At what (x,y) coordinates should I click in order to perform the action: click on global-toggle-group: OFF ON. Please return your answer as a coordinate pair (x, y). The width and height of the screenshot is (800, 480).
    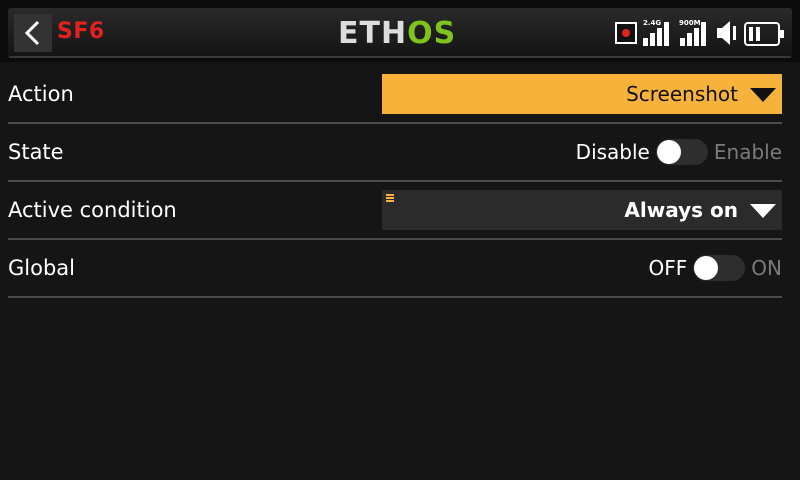
    Looking at the image, I should click on (715, 268).